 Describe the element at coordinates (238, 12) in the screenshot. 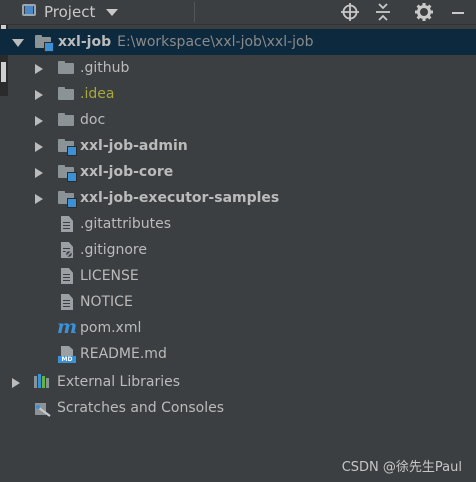

I see `project-toolbar: Project` at that location.